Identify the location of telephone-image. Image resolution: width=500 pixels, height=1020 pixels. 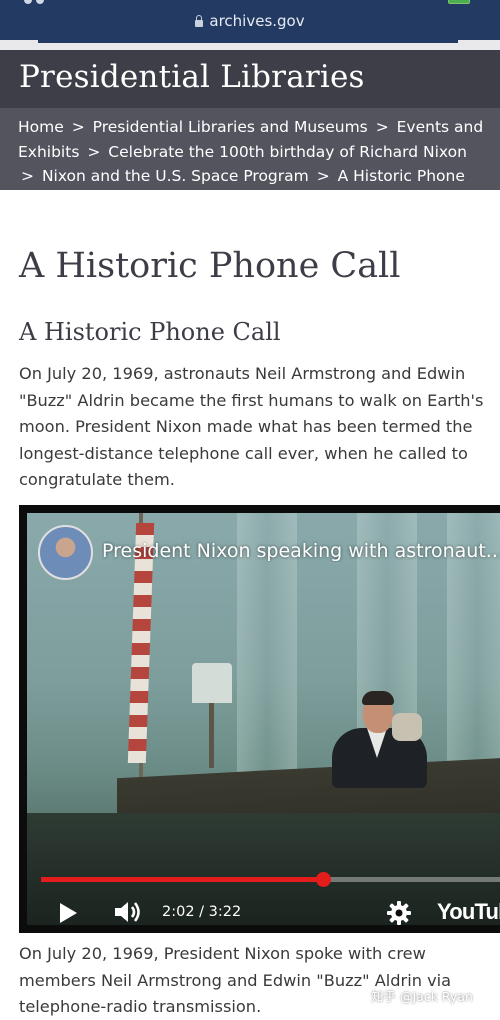
(407, 727).